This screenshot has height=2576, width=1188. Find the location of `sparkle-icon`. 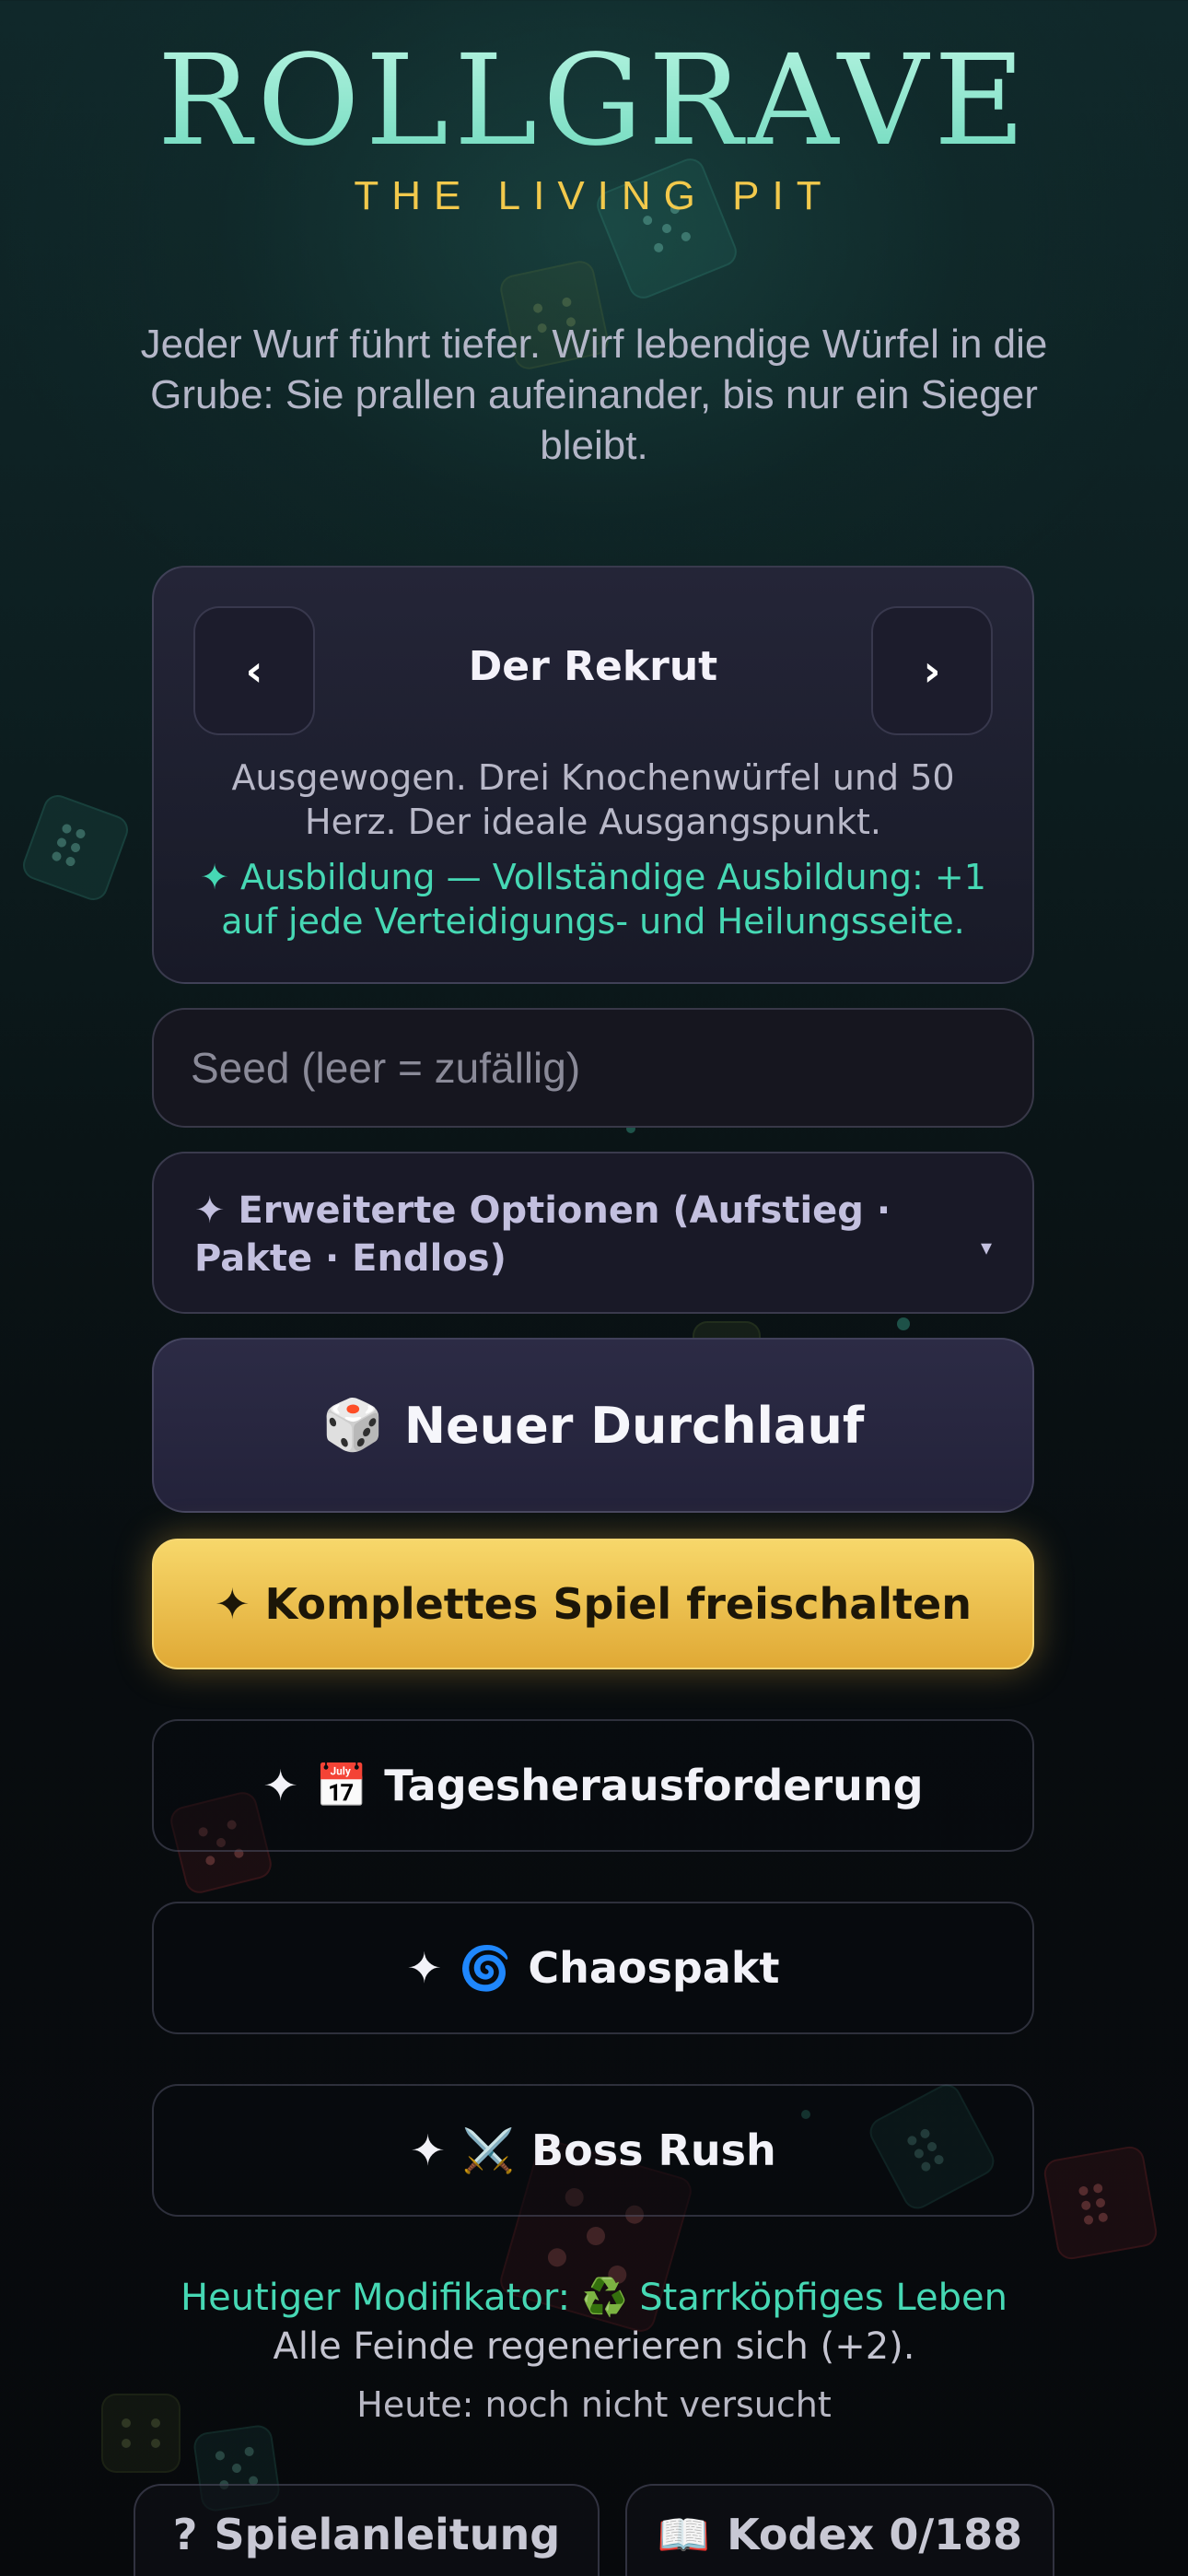

sparkle-icon is located at coordinates (903, 1323).